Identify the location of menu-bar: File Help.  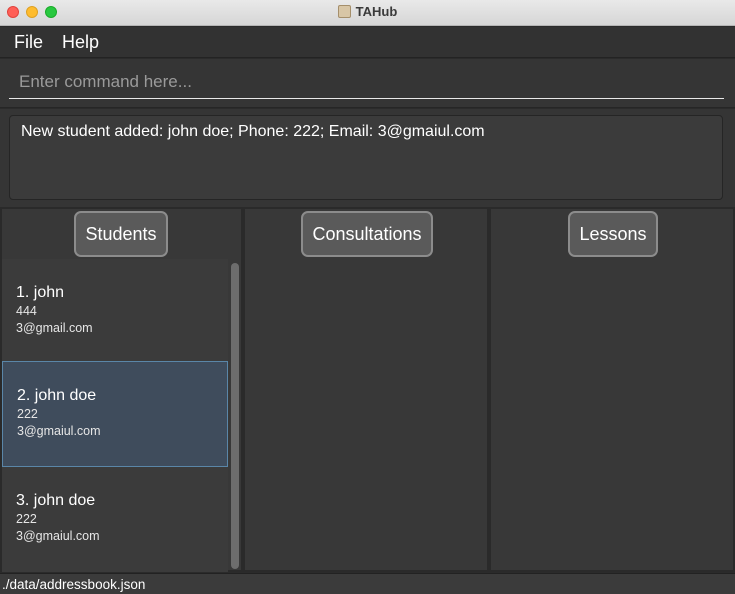
(367, 42).